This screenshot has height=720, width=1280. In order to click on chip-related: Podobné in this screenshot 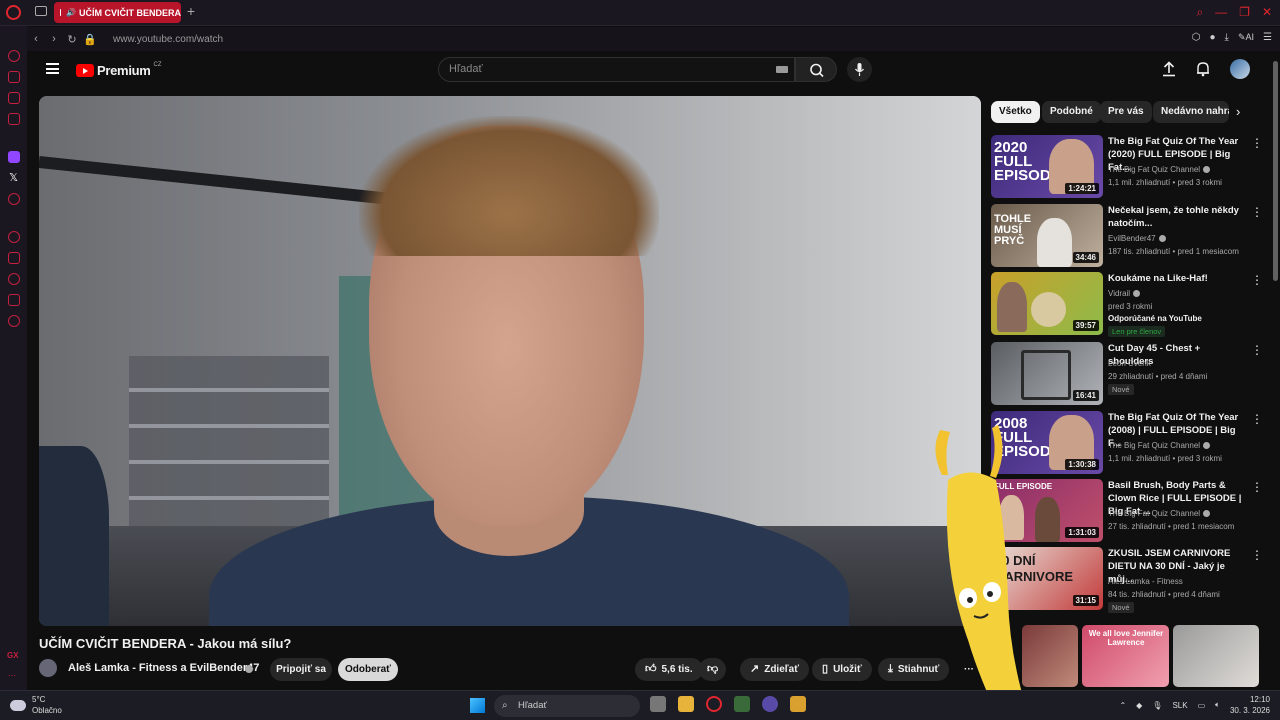, I will do `click(1071, 112)`.